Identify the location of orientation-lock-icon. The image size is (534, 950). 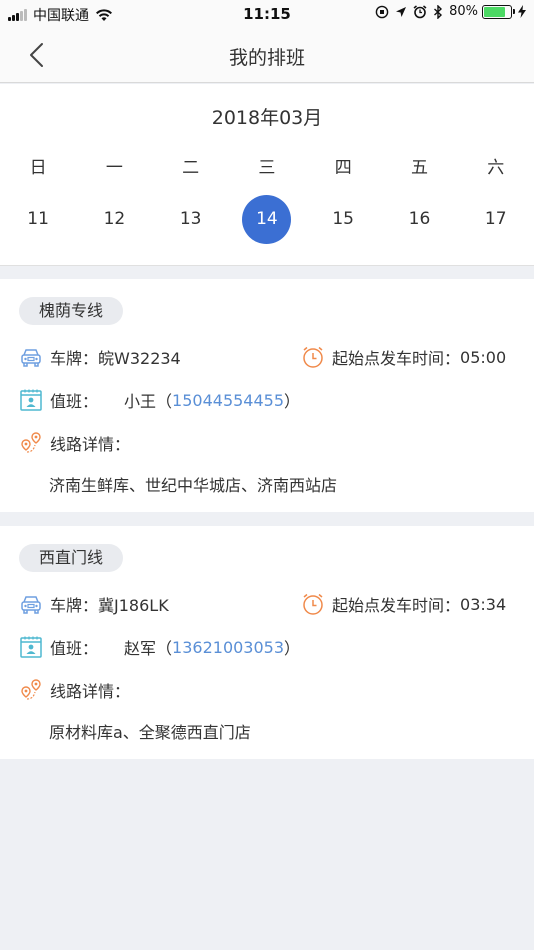
(382, 11).